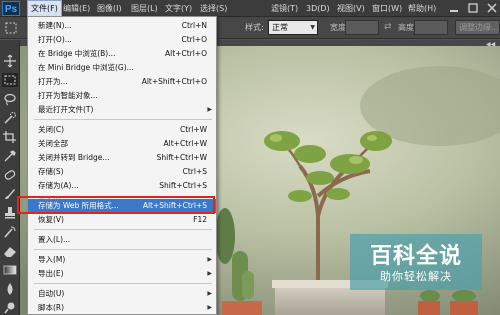 This screenshot has width=500, height=315. I want to click on menu-item-open-as: 打开为... Alt+Shift+Ctrl+O, so click(122, 82).